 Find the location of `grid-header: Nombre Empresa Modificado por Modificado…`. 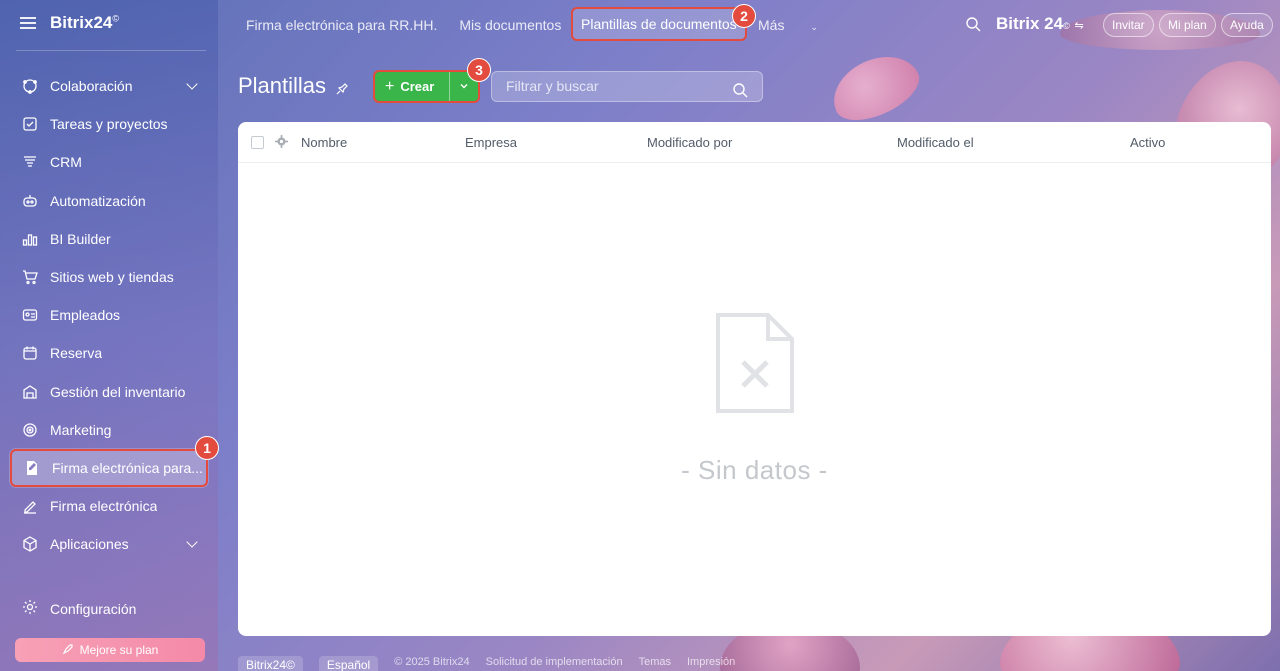

grid-header: Nombre Empresa Modificado por Modificado… is located at coordinates (754, 142).